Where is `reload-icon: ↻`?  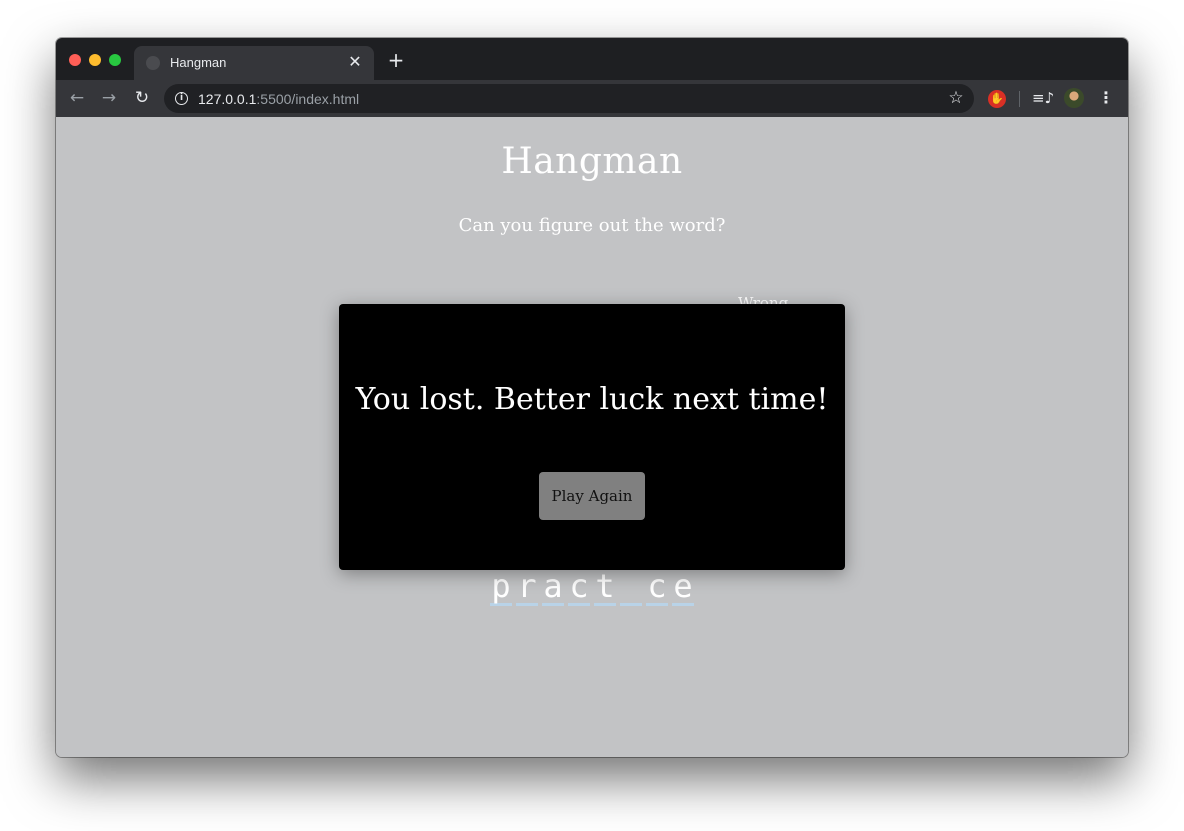 reload-icon: ↻ is located at coordinates (142, 98).